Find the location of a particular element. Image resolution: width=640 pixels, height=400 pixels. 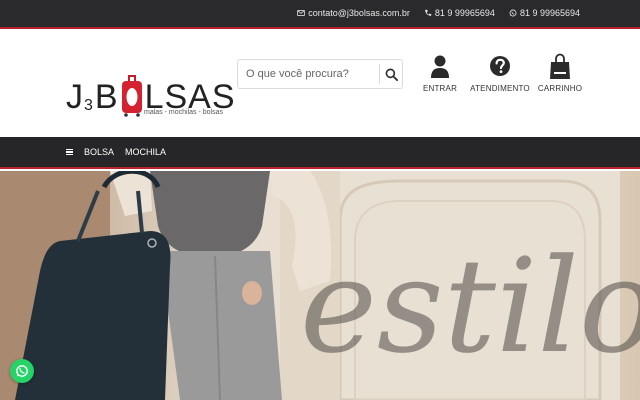

logo-letter-j: J is located at coordinates (75, 97).